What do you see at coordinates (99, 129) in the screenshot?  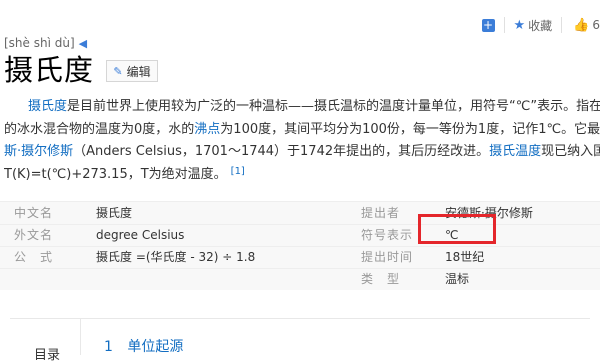 I see `summary-text: 的冰水混合物的温度为0度，水的` at bounding box center [99, 129].